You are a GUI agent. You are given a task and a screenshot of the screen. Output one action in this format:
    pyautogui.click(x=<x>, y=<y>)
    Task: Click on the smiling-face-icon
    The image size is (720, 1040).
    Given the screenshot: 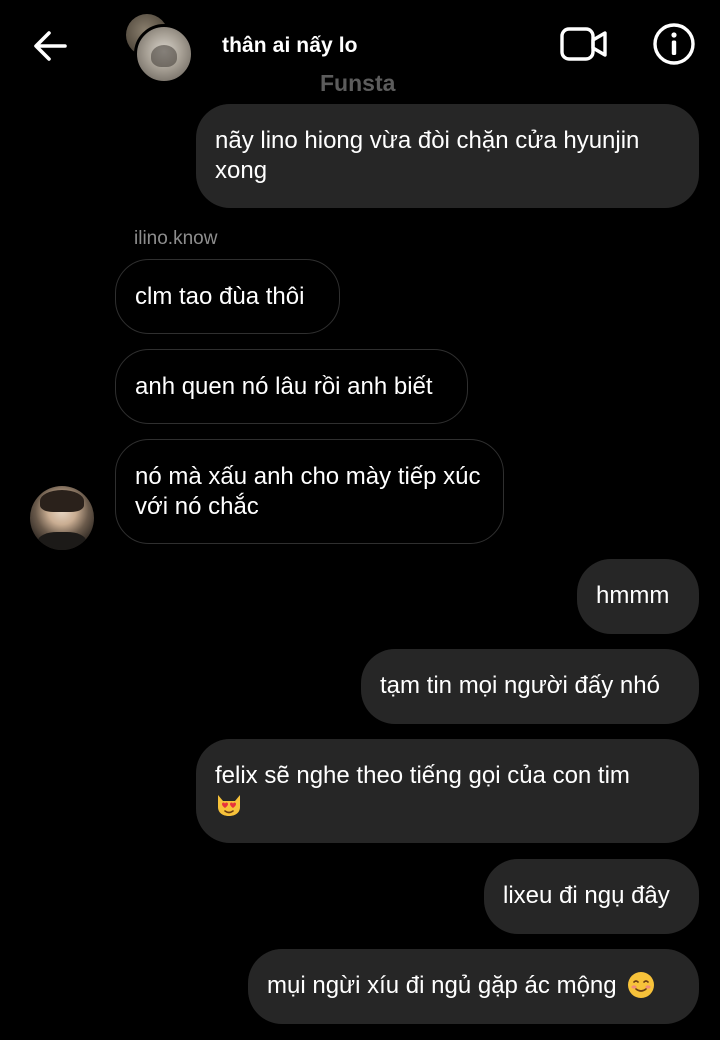 What is the action you would take?
    pyautogui.click(x=641, y=985)
    